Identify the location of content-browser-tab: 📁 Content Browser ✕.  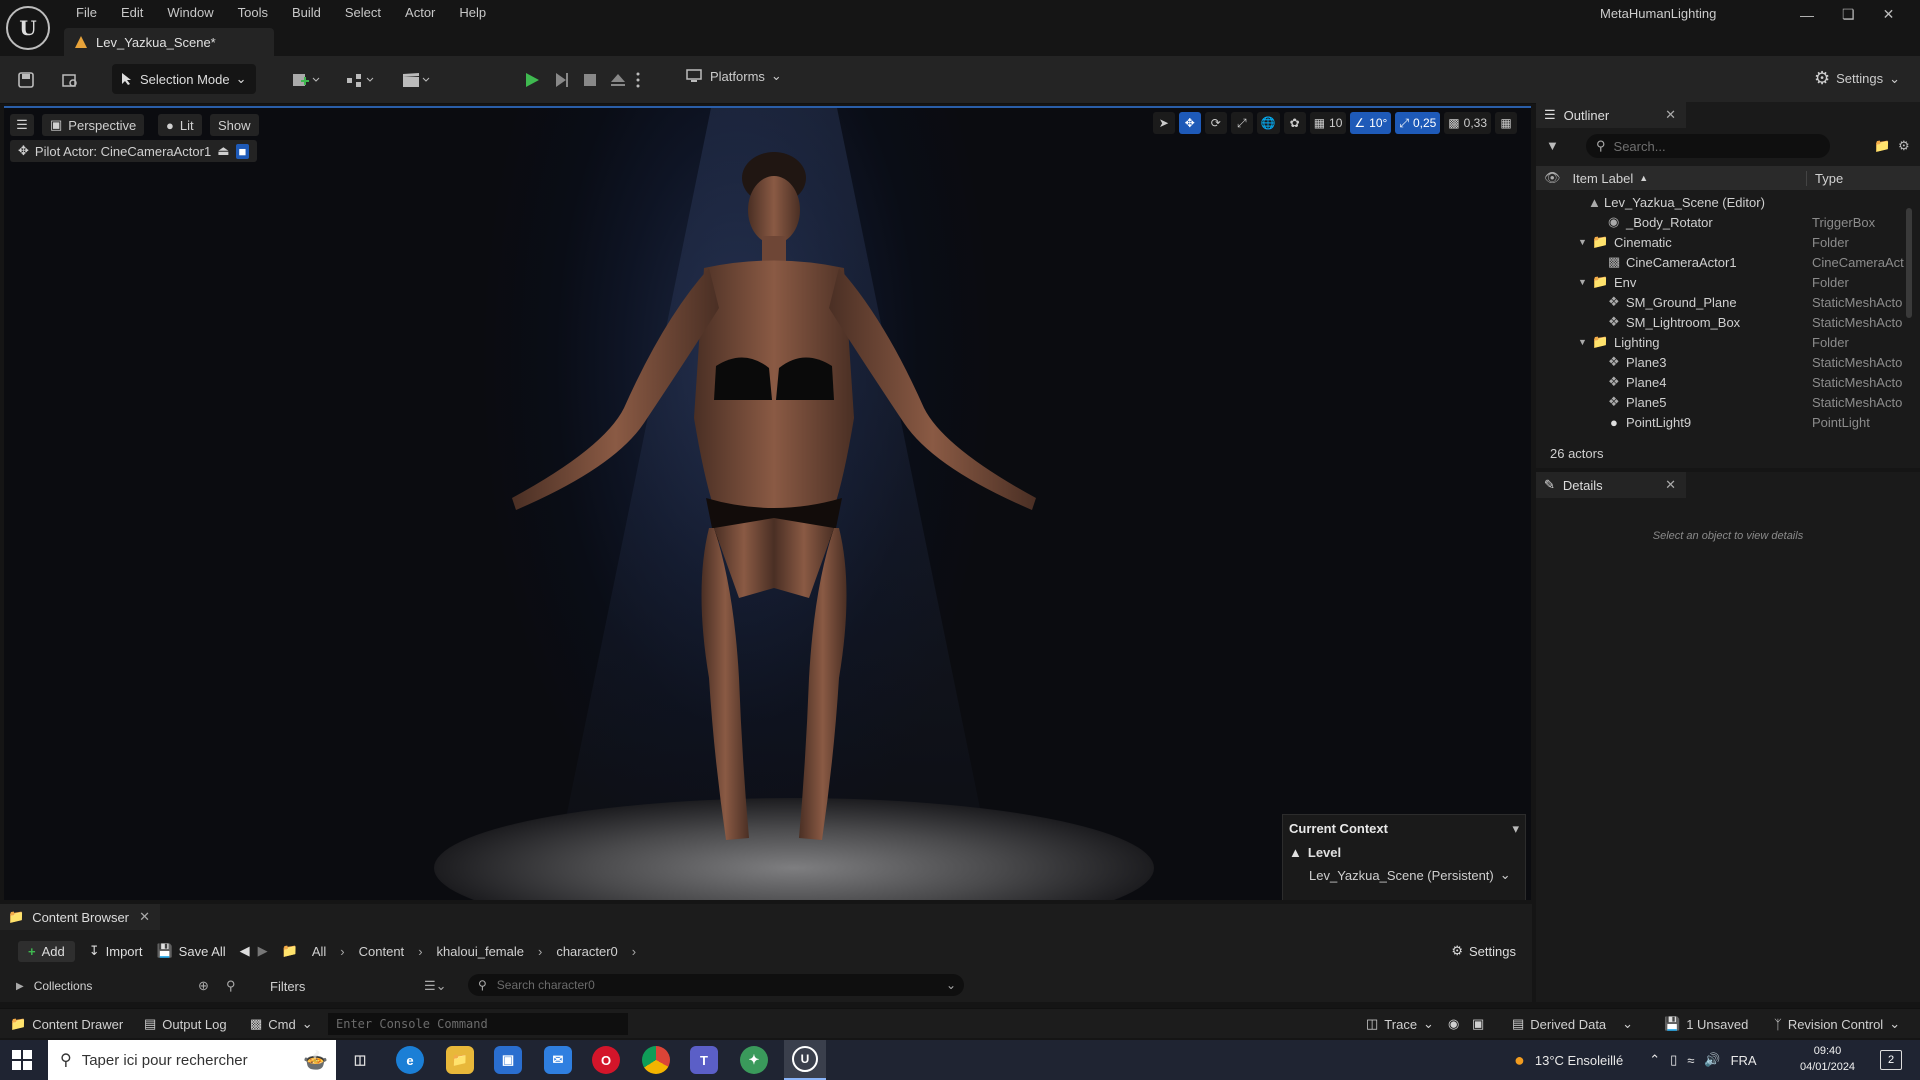
(80, 917).